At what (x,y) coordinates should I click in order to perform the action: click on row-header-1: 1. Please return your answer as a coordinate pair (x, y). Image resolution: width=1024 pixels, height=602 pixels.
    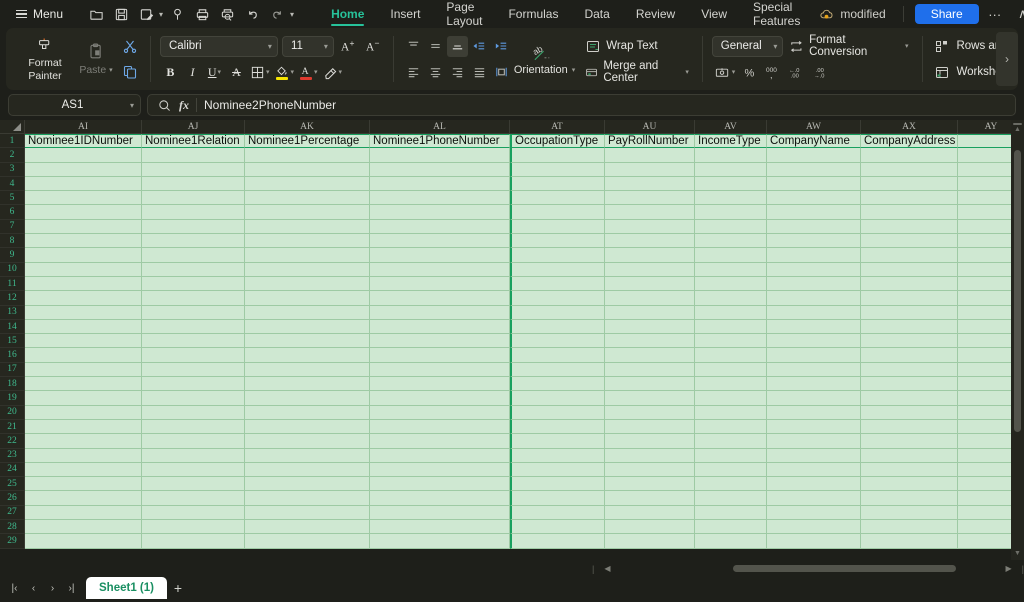
    Looking at the image, I should click on (12, 141).